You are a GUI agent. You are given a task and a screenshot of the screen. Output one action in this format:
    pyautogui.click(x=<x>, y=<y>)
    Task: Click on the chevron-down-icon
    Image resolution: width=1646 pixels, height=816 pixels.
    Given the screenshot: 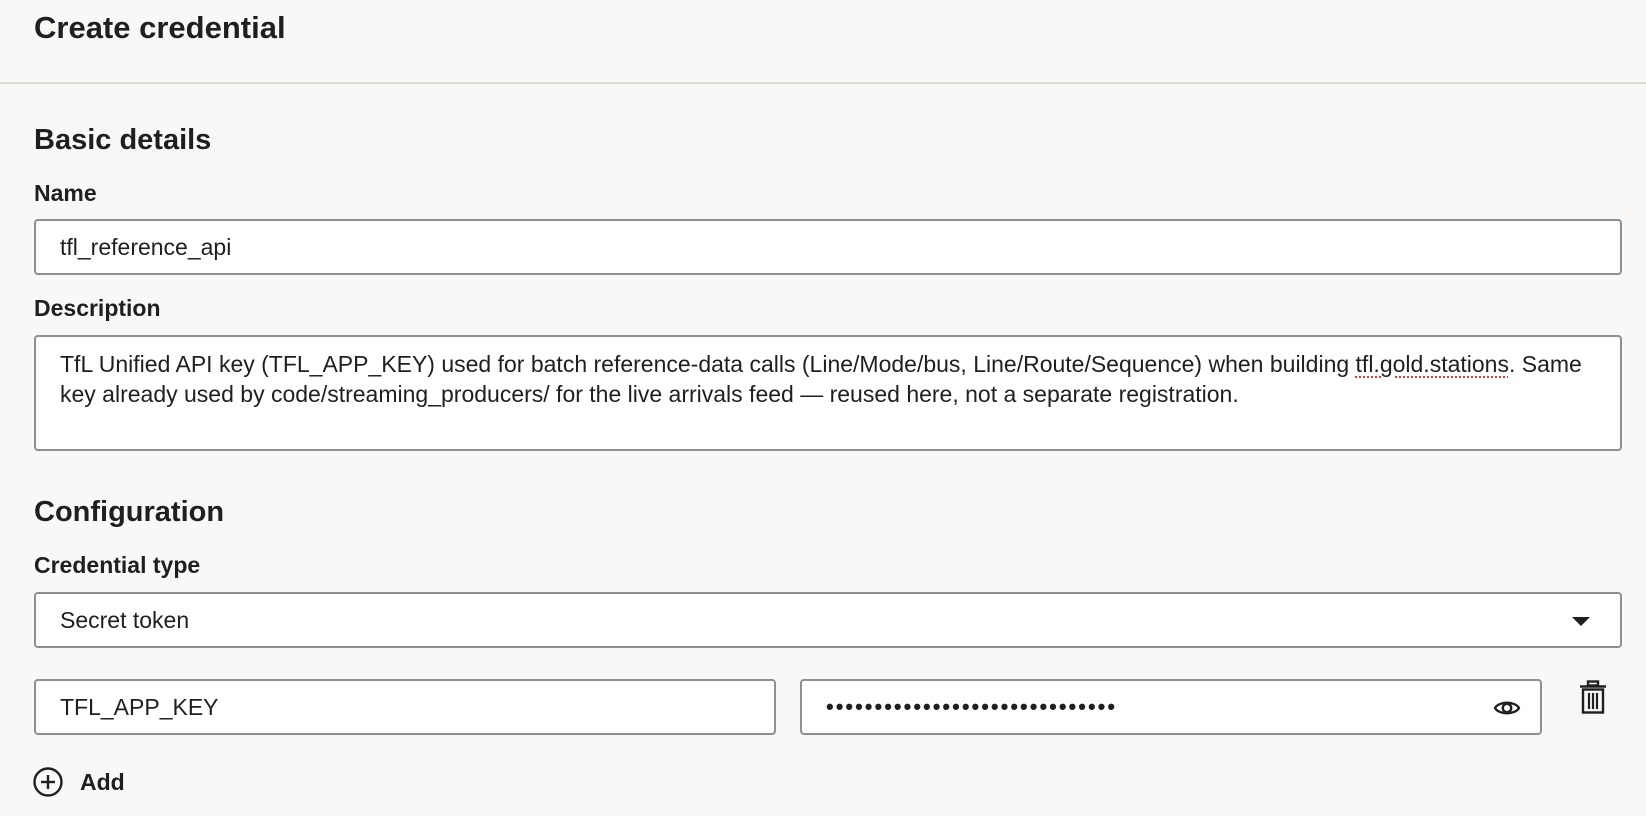 What is the action you would take?
    pyautogui.click(x=1581, y=621)
    